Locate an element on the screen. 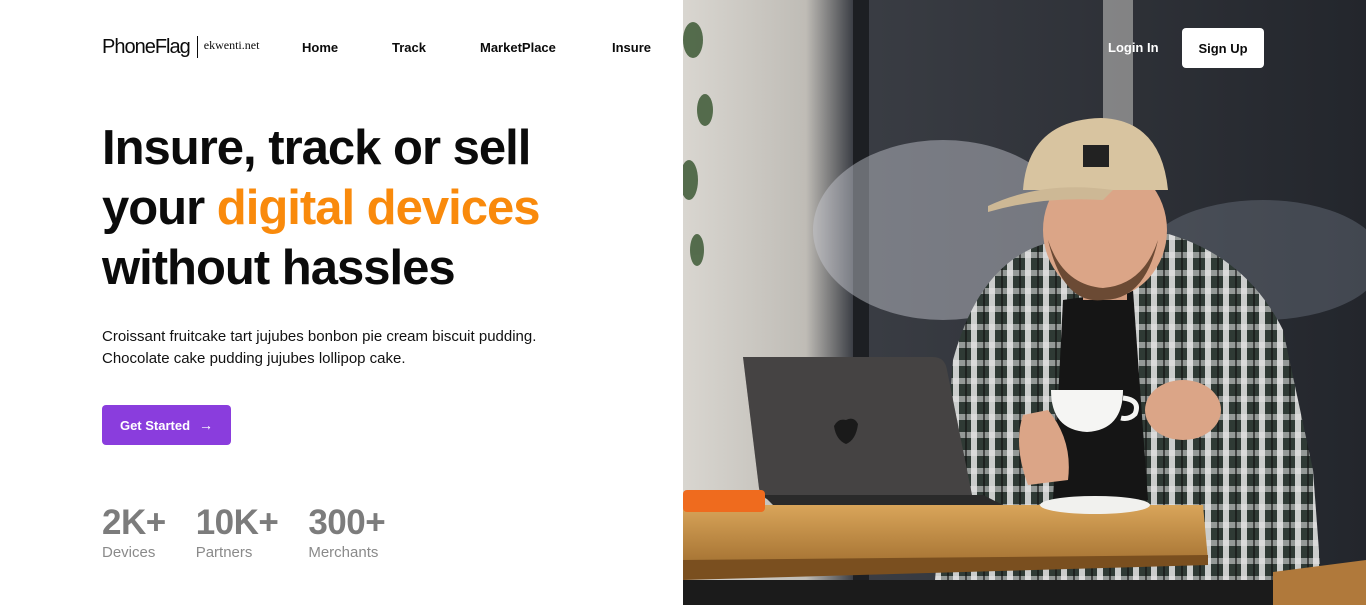 This screenshot has width=1366, height=605. stat-value: 300+ is located at coordinates (347, 522).